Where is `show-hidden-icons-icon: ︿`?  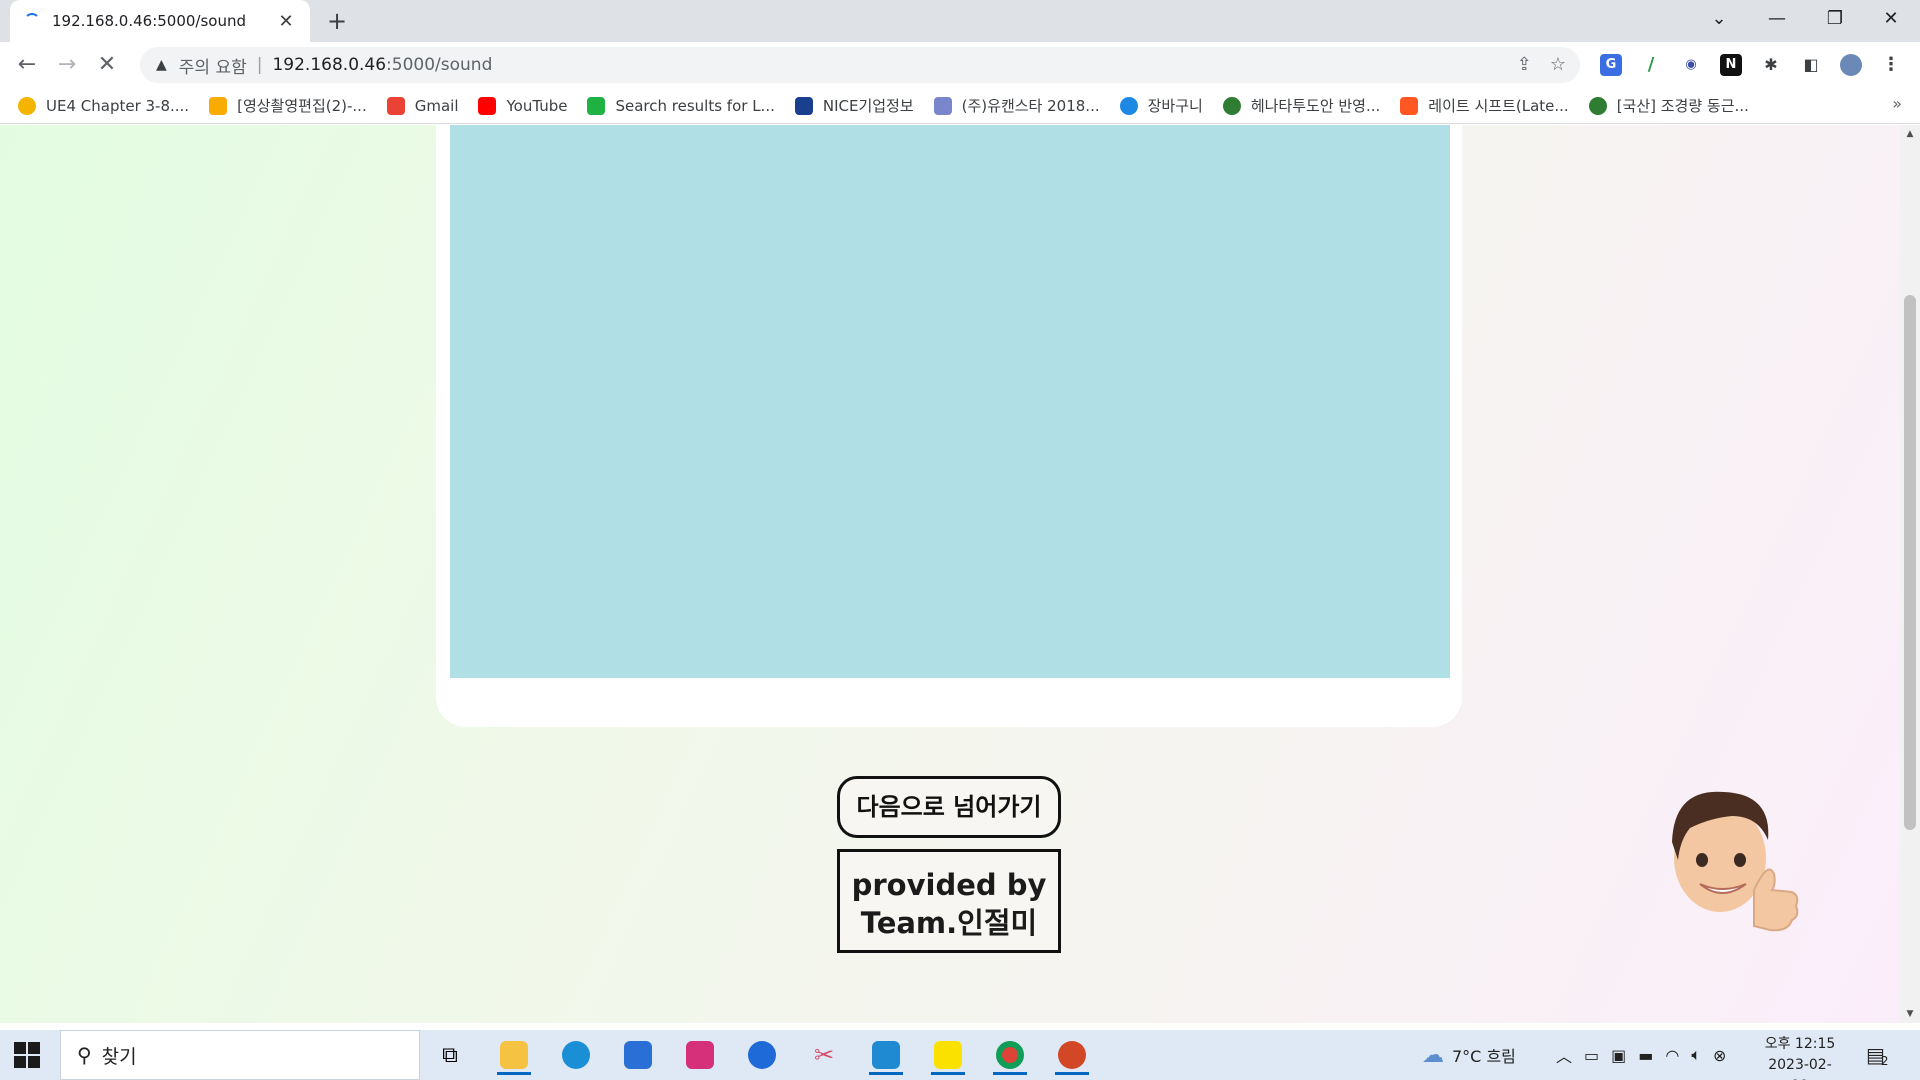
show-hidden-icons-icon: ︿ is located at coordinates (1564, 1055).